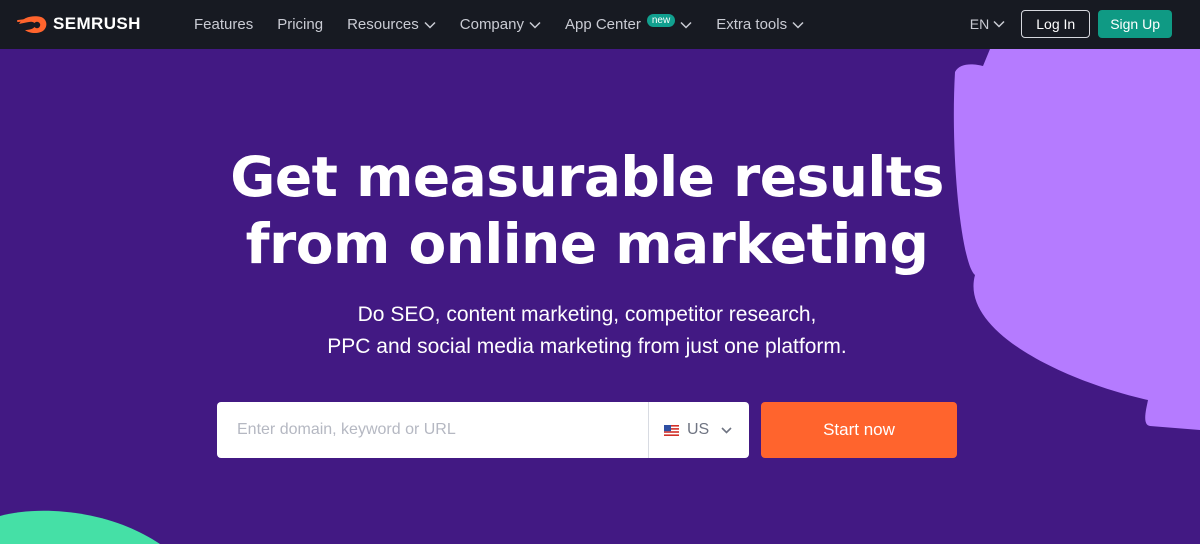 This screenshot has width=1200, height=544. Describe the element at coordinates (1135, 24) in the screenshot. I see `signup-button: Sign Up` at that location.